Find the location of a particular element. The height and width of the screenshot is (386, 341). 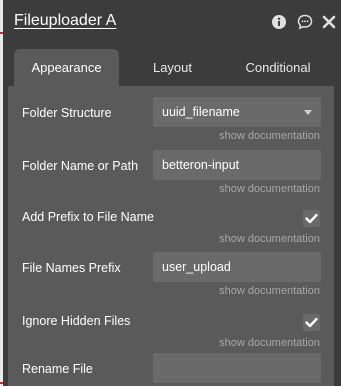

tab-layout: Layout is located at coordinates (172, 67).